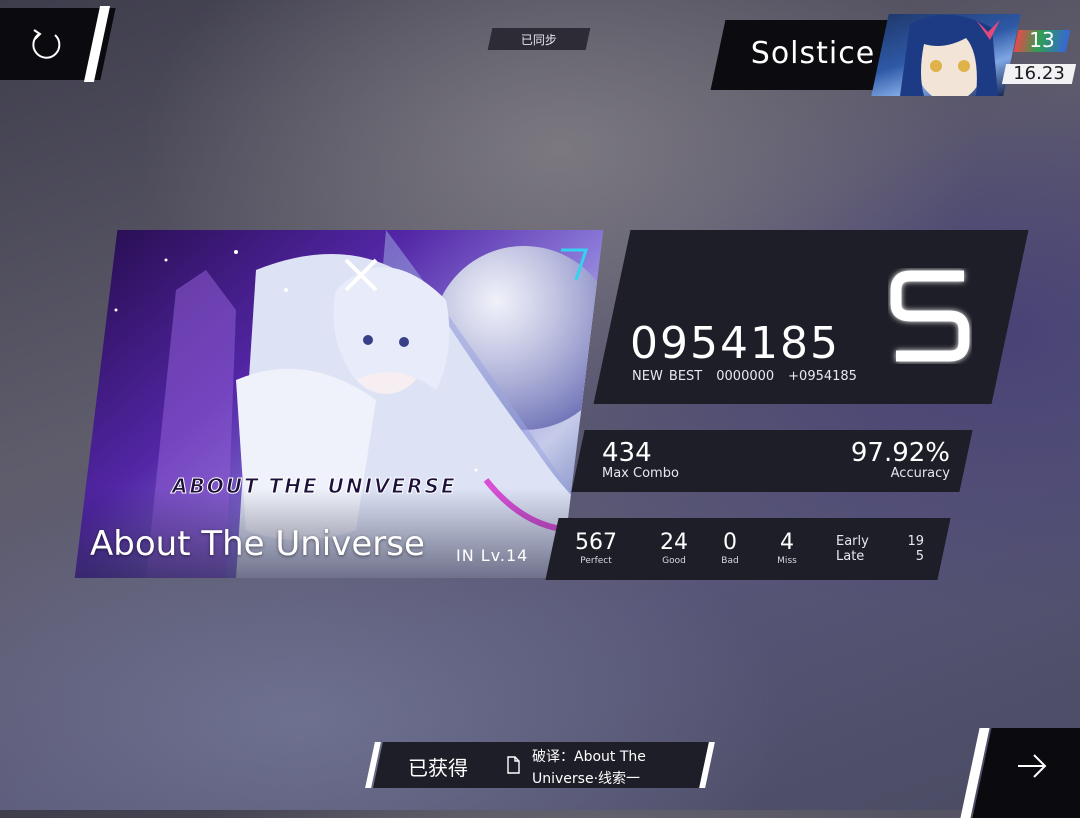 This screenshot has width=1080, height=818. Describe the element at coordinates (438, 768) in the screenshot. I see `obtained-label: 已获得` at that location.